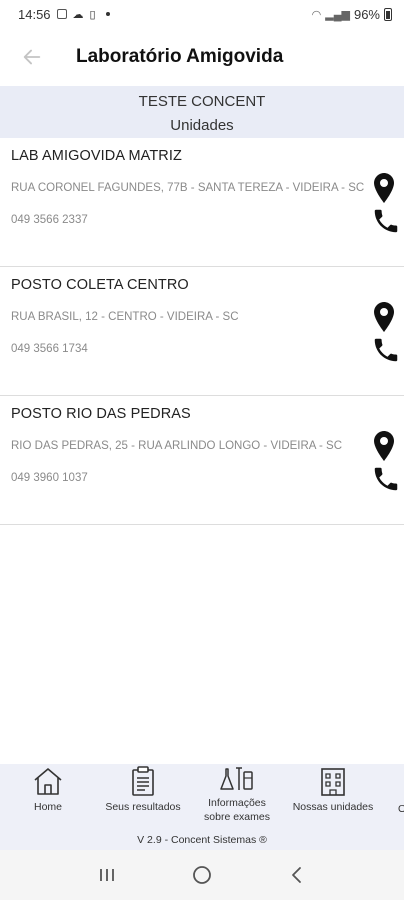 The height and width of the screenshot is (900, 404). What do you see at coordinates (96, 156) in the screenshot?
I see `unit-name: LAB AMIGOVIDA MATRIZ` at bounding box center [96, 156].